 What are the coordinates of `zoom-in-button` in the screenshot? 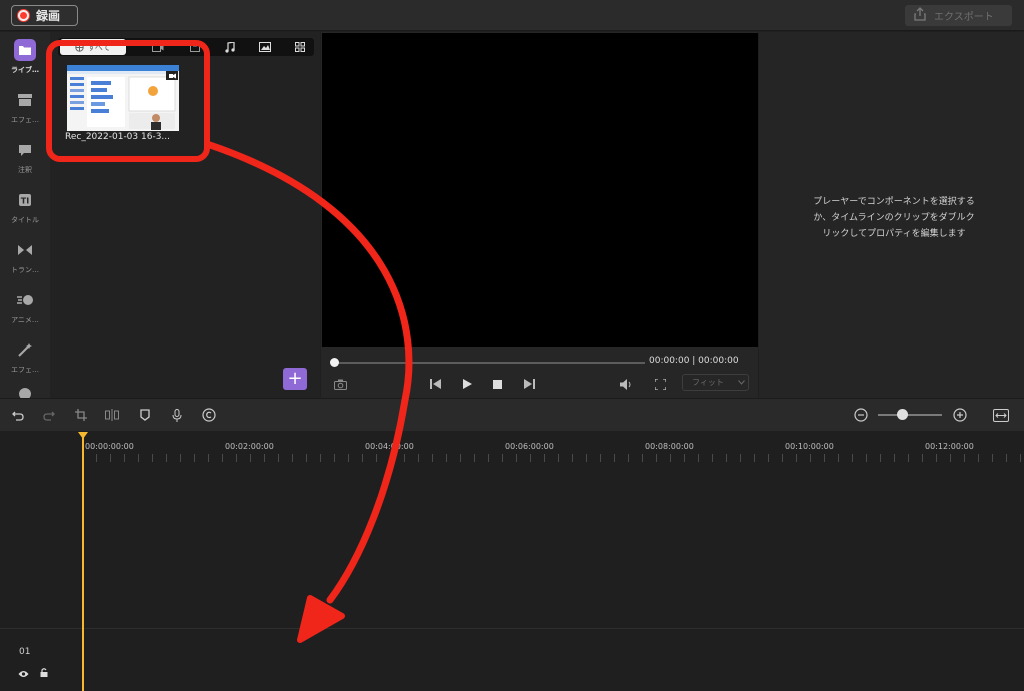 It's located at (960, 415).